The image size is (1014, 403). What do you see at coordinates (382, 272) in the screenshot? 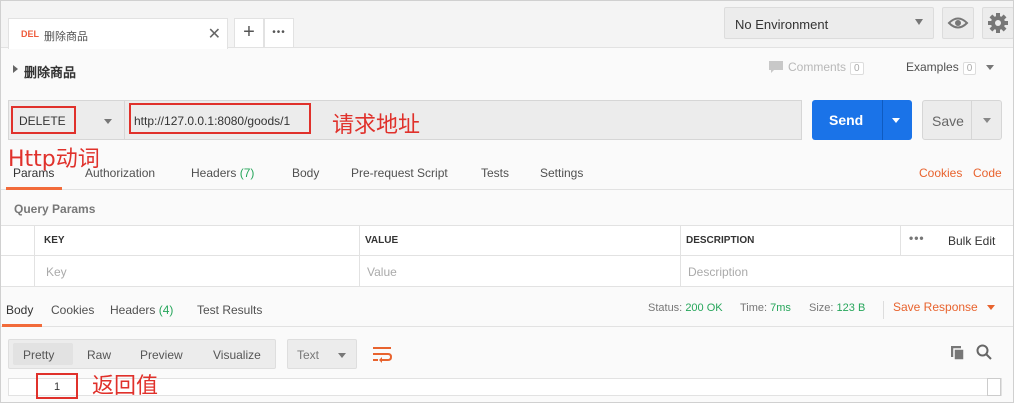
I see `value-input: Value` at bounding box center [382, 272].